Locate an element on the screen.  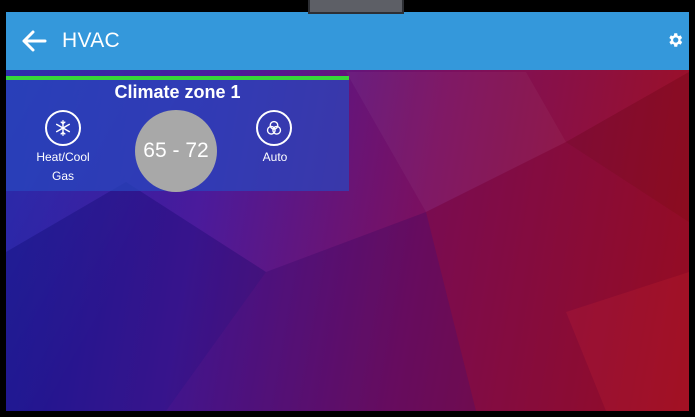
settings-button is located at coordinates (675, 40).